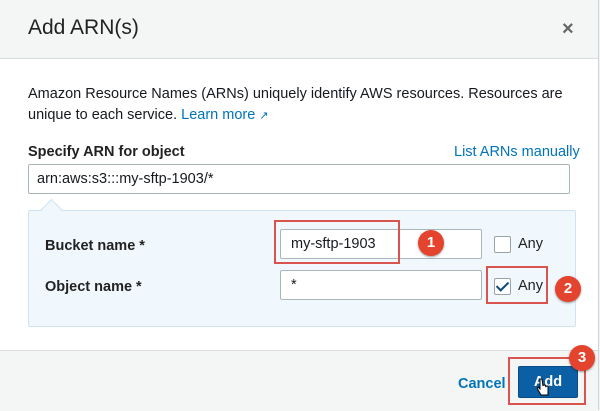 The image size is (600, 411). Describe the element at coordinates (502, 244) in the screenshot. I see `bucket-any-checkbox` at that location.